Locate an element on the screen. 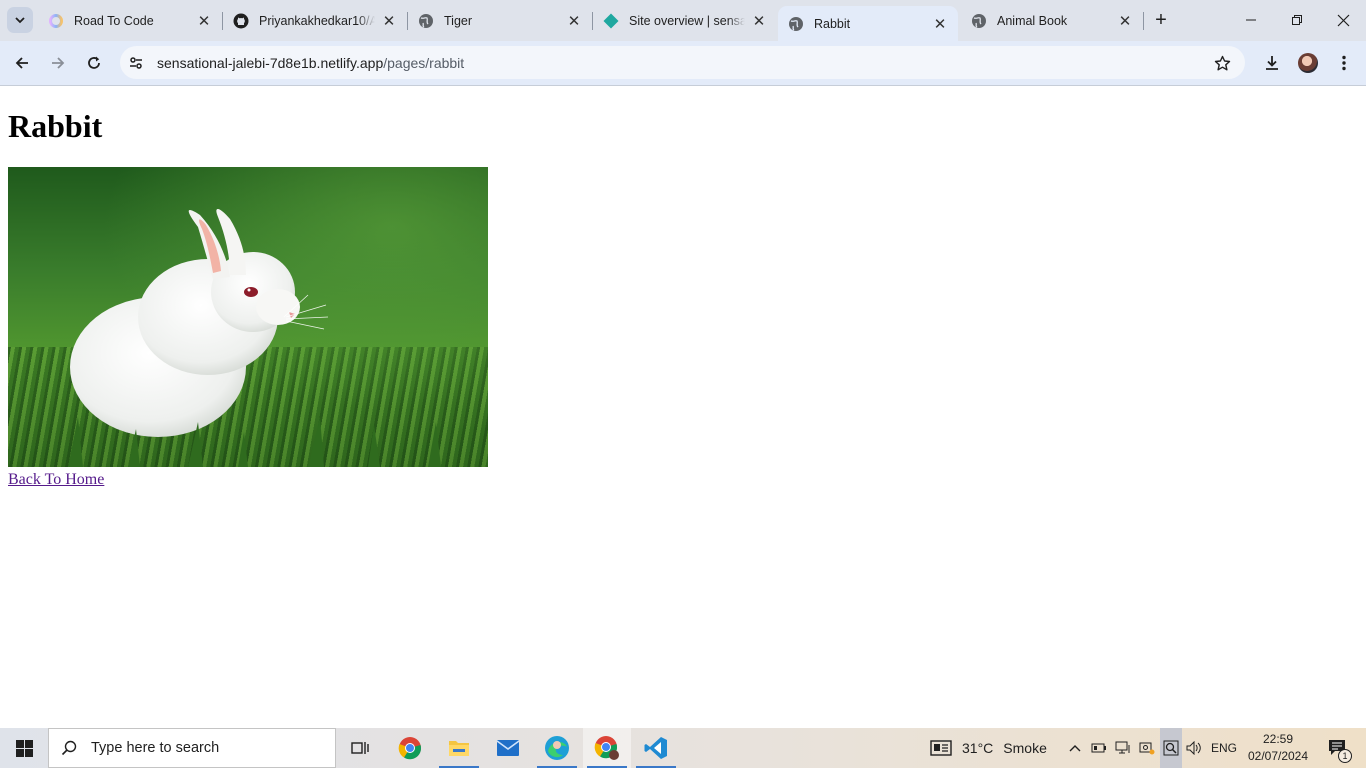  clock-time: 22:59 is located at coordinates (1278, 739).